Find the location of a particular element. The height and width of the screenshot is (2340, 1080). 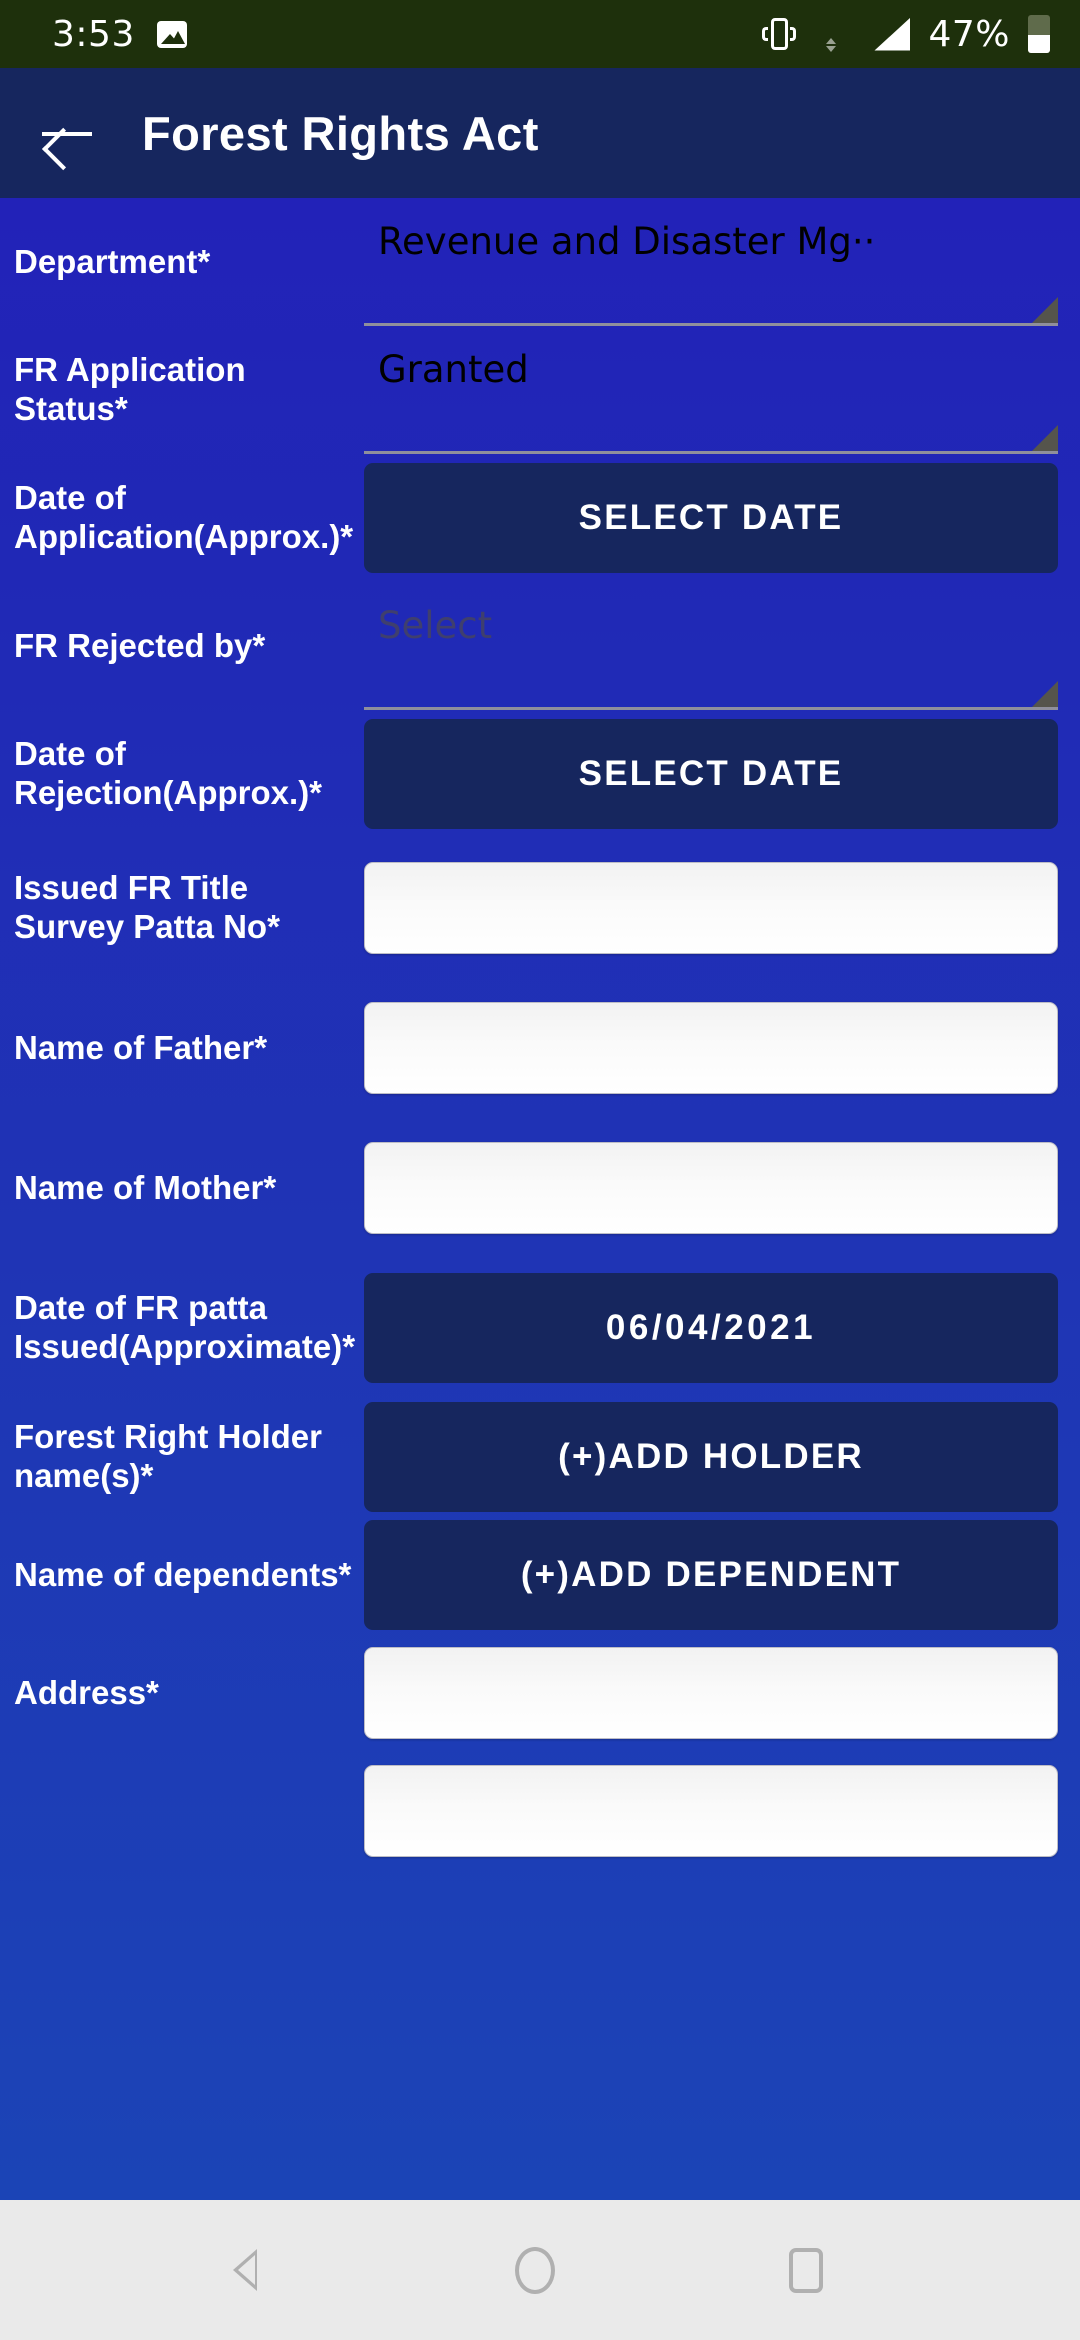

field-label: Date of Application(Approx.)* is located at coordinates (184, 517).